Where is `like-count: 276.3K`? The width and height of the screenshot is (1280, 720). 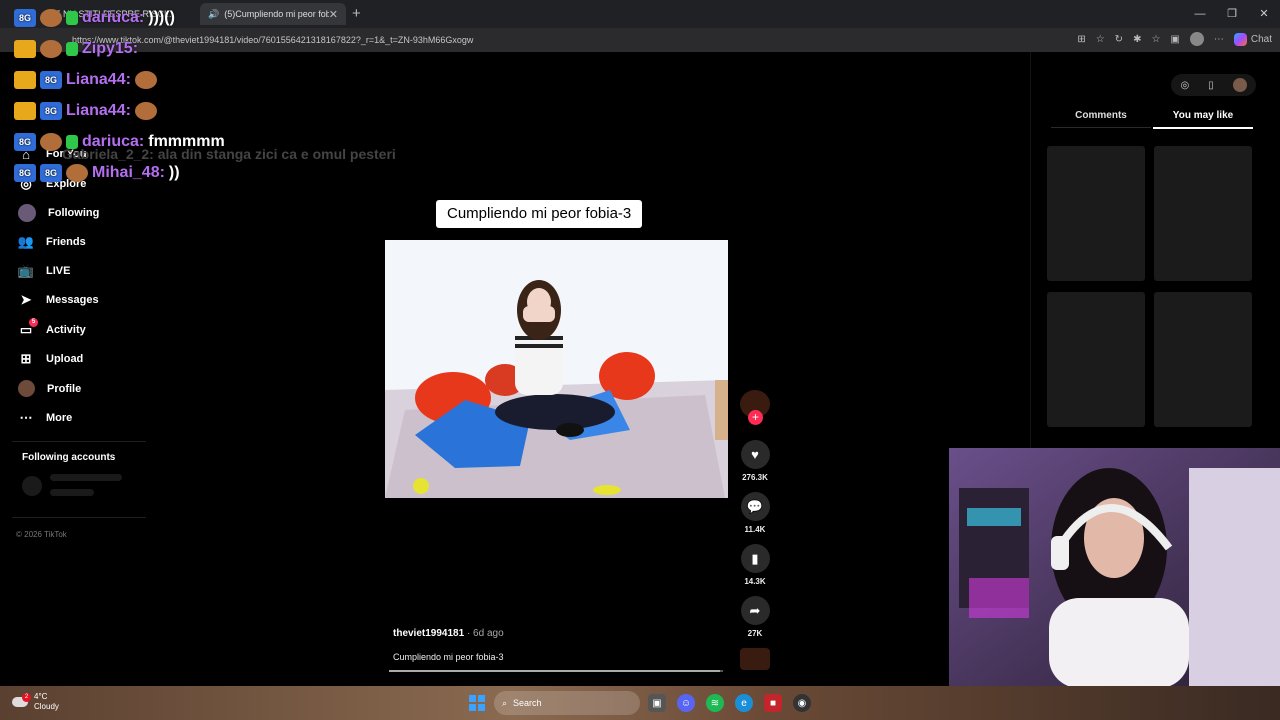
like-count: 276.3K is located at coordinates (755, 477).